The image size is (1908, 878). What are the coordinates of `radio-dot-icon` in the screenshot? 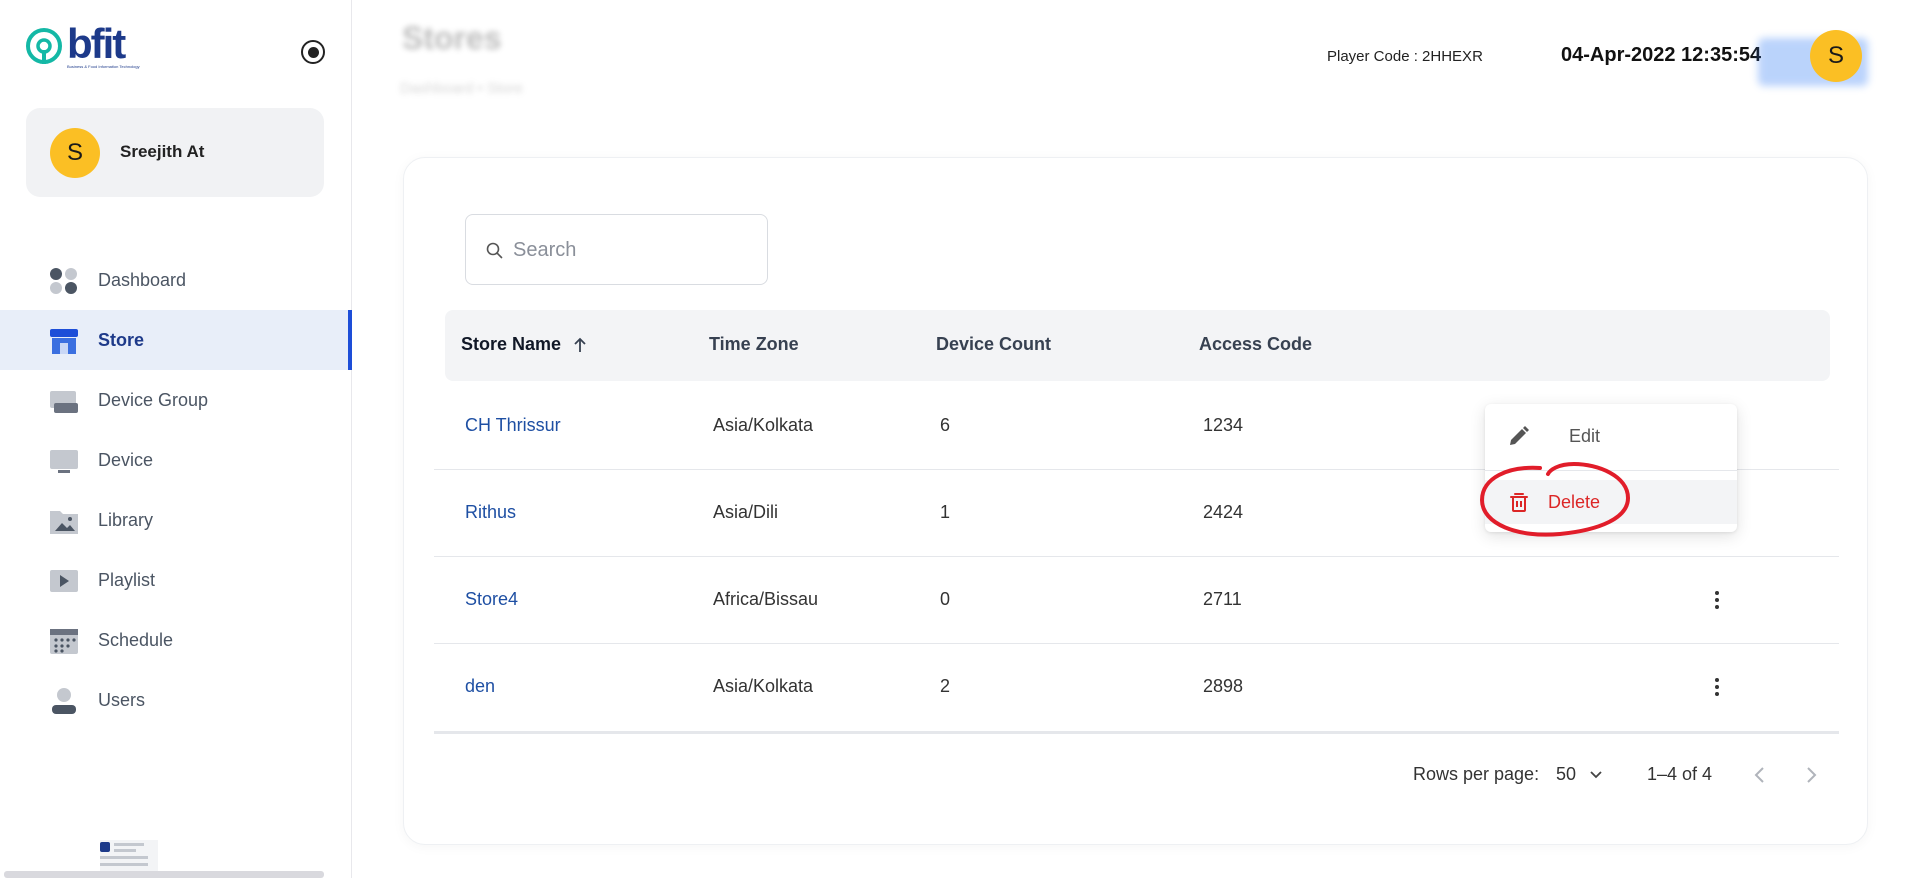 It's located at (313, 52).